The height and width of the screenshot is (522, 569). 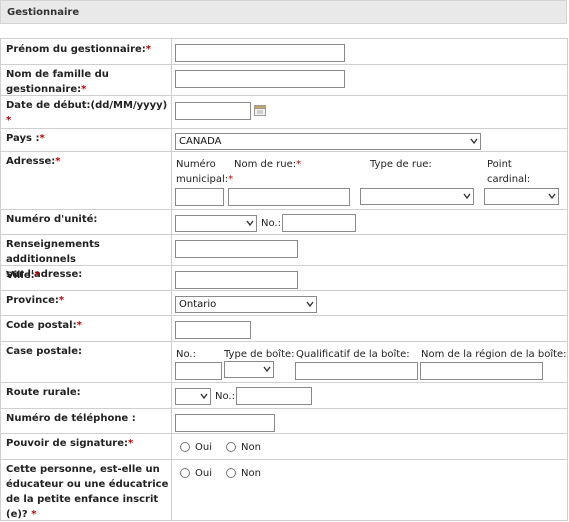 What do you see at coordinates (213, 330) in the screenshot?
I see `code-postal-input` at bounding box center [213, 330].